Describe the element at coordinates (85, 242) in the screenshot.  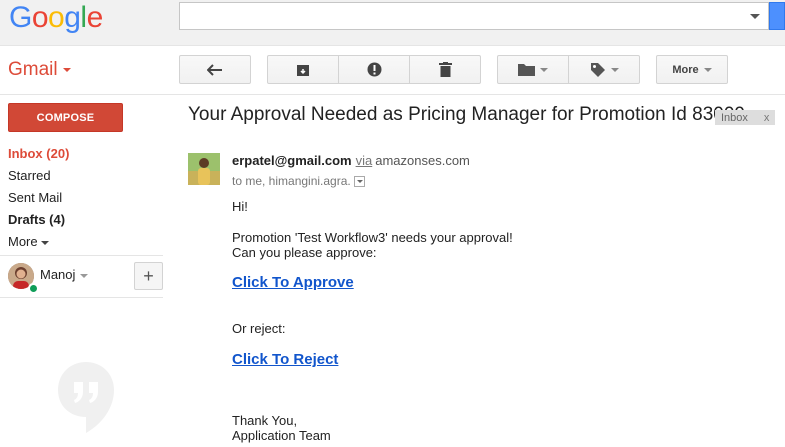
I see `sidebar-item-more: More` at that location.